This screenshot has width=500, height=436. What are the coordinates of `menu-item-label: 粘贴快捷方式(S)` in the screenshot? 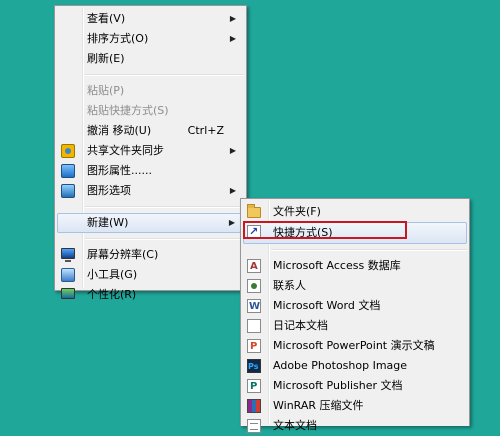 It's located at (128, 110).